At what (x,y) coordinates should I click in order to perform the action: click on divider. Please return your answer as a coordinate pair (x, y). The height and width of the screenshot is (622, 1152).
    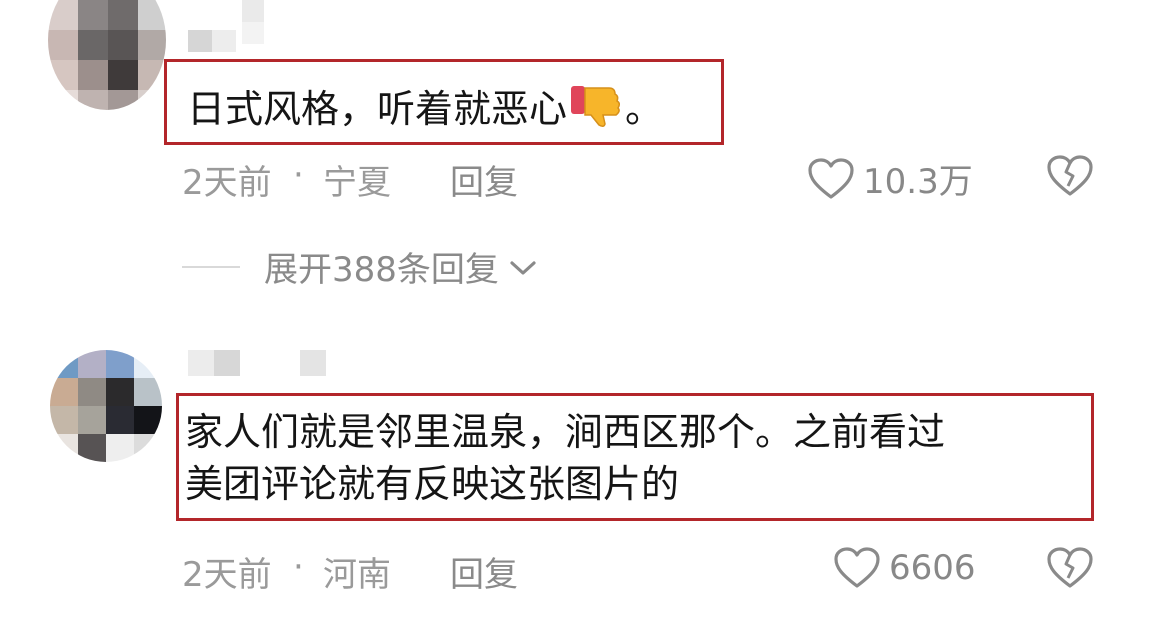
    Looking at the image, I should click on (211, 266).